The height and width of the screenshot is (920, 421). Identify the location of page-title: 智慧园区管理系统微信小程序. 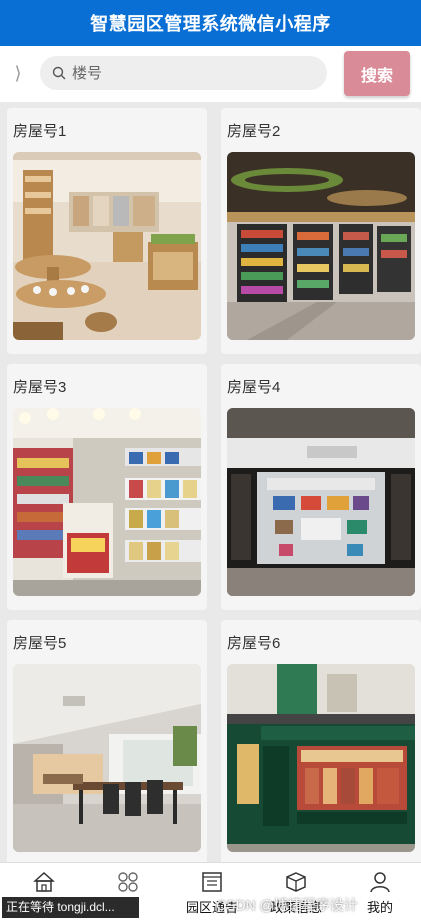
(210, 24).